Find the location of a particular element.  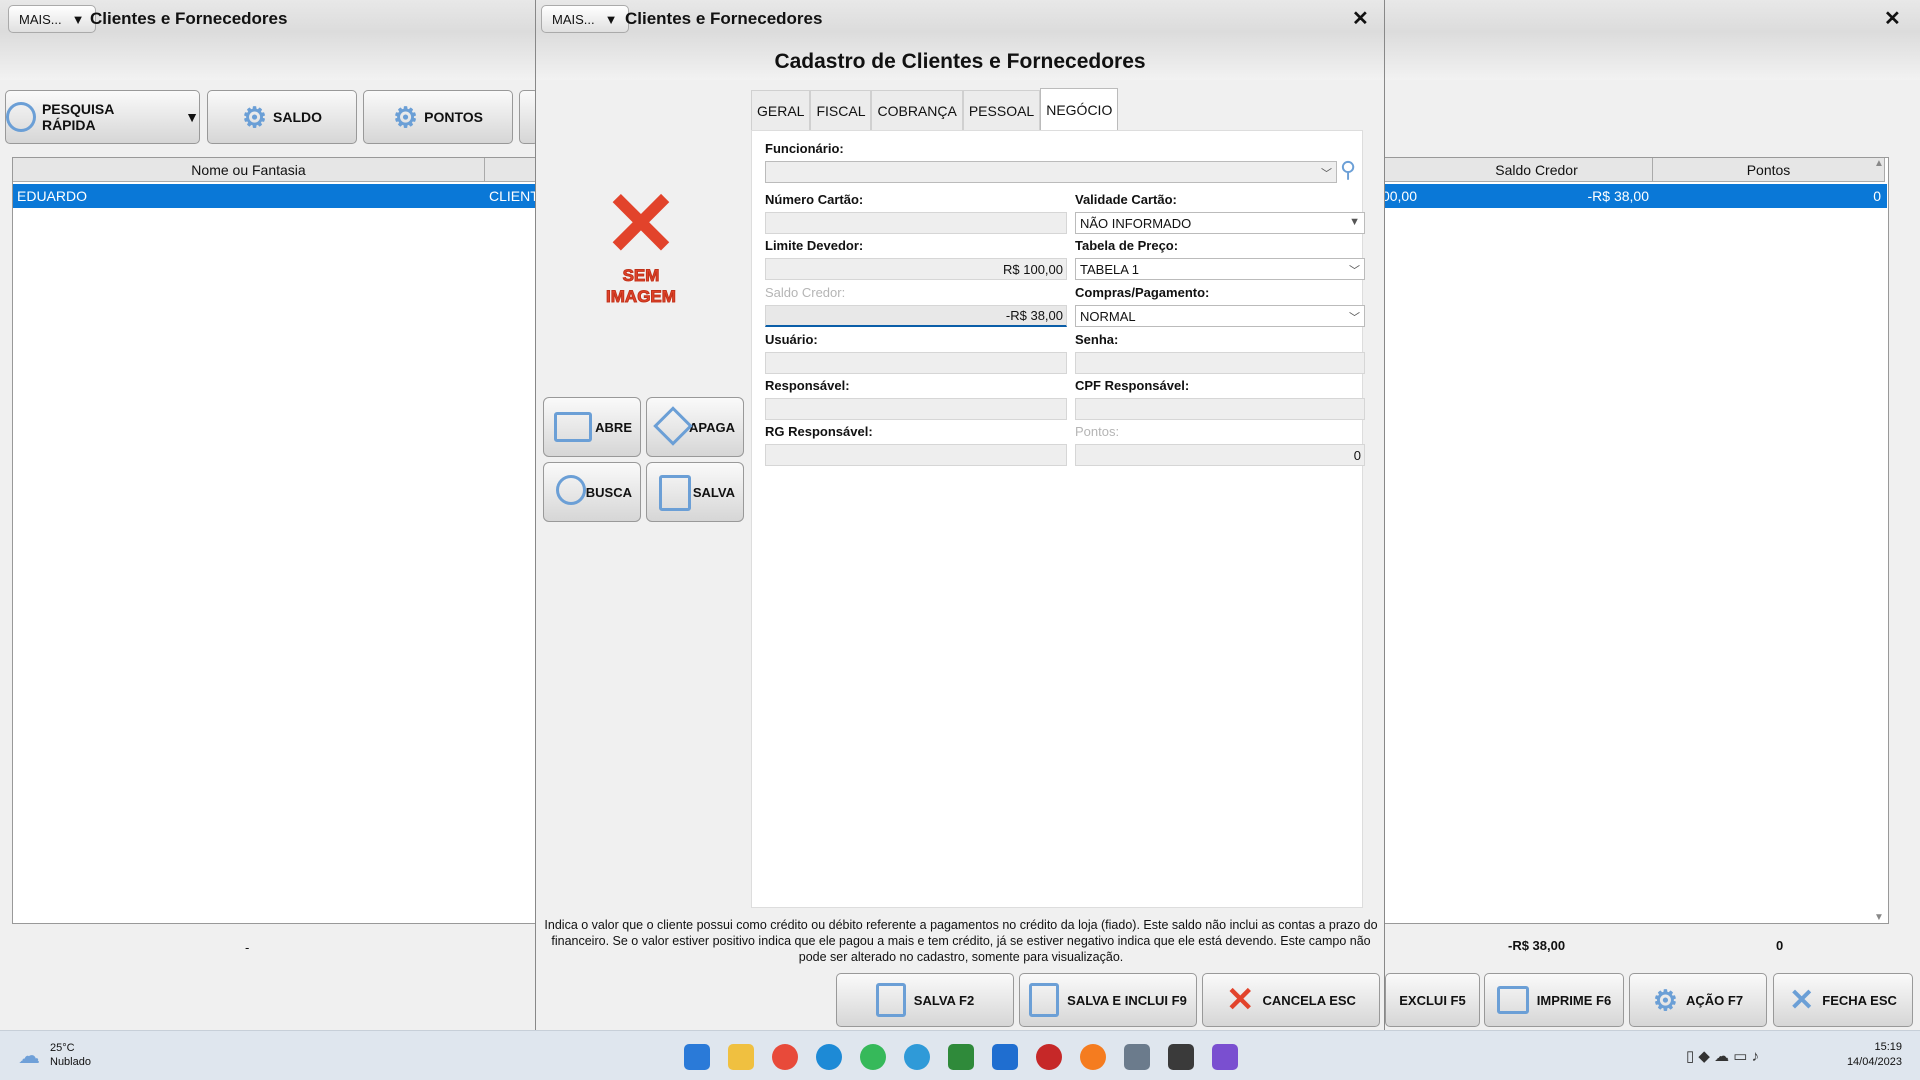

exclui-label: EXCLUI F5 is located at coordinates (1432, 1000).